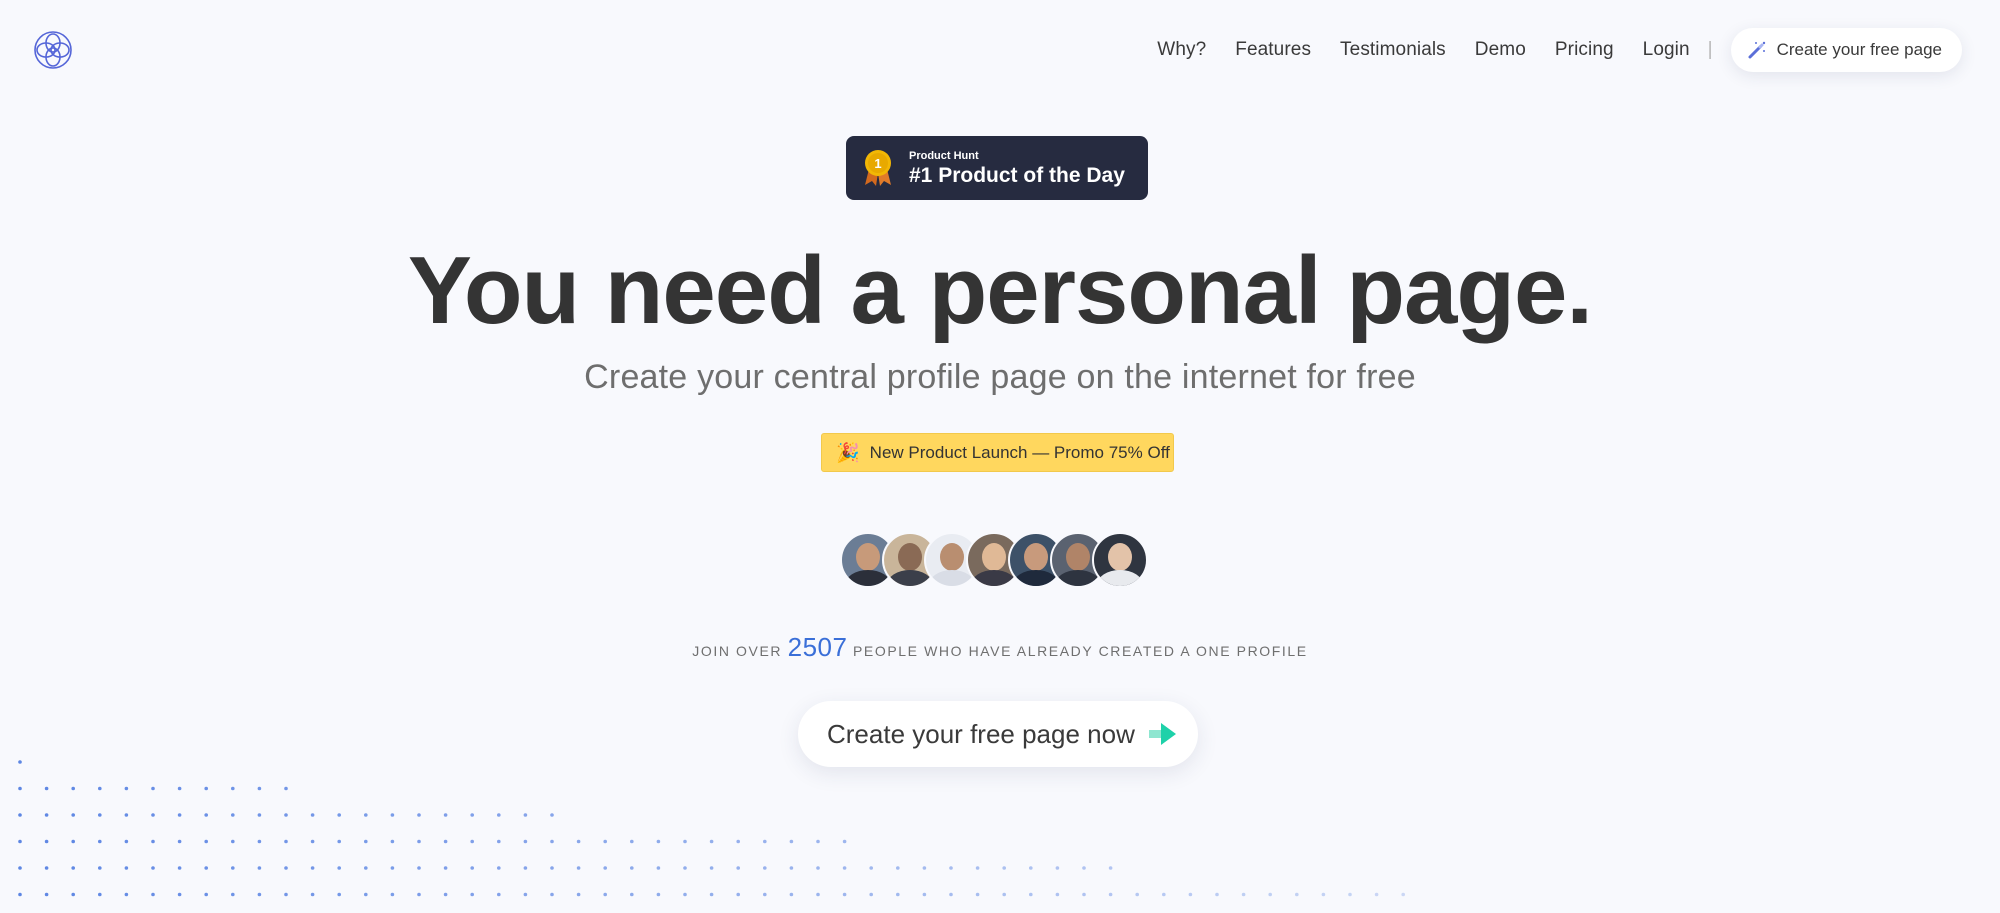  What do you see at coordinates (817, 647) in the screenshot?
I see `user-count: 2507` at bounding box center [817, 647].